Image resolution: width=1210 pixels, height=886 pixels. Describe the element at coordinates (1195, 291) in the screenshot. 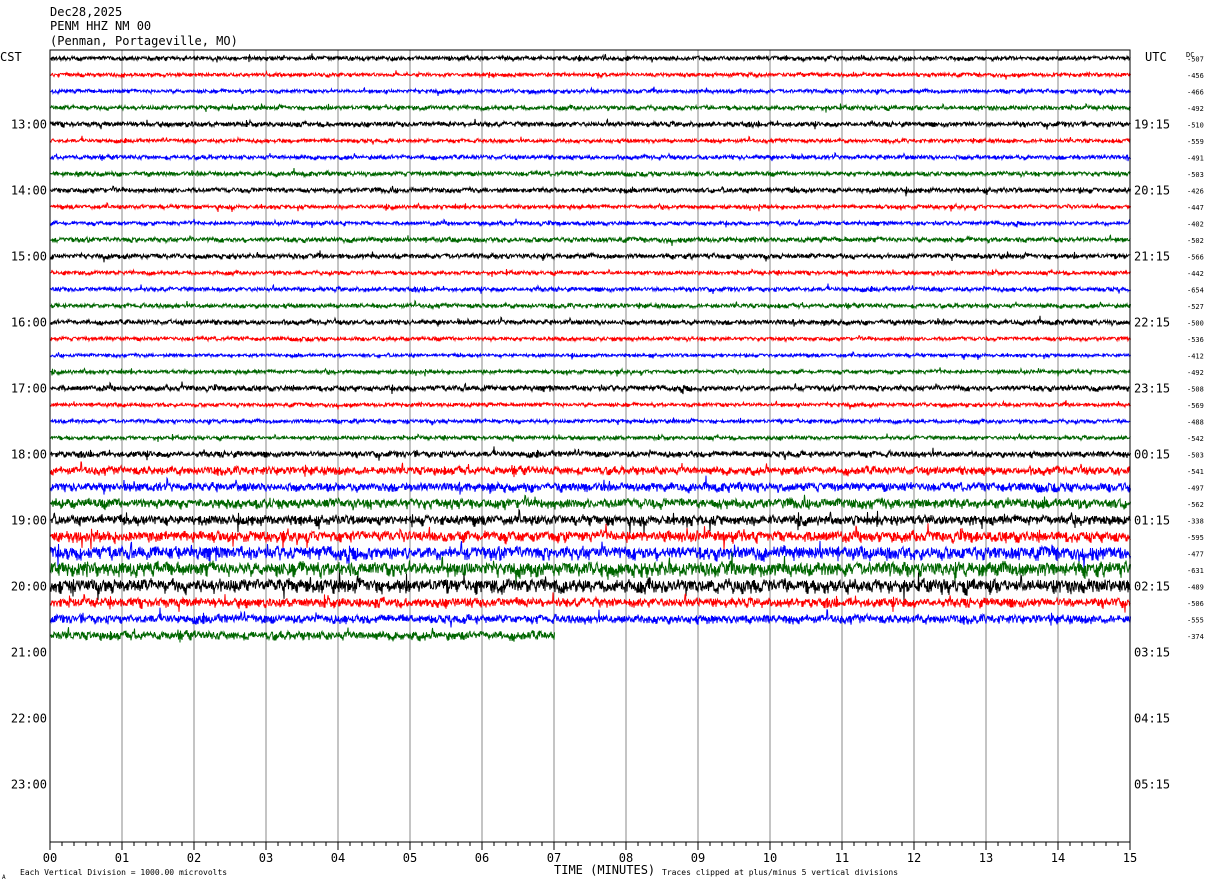

I see `dc-offset-label: -654` at that location.